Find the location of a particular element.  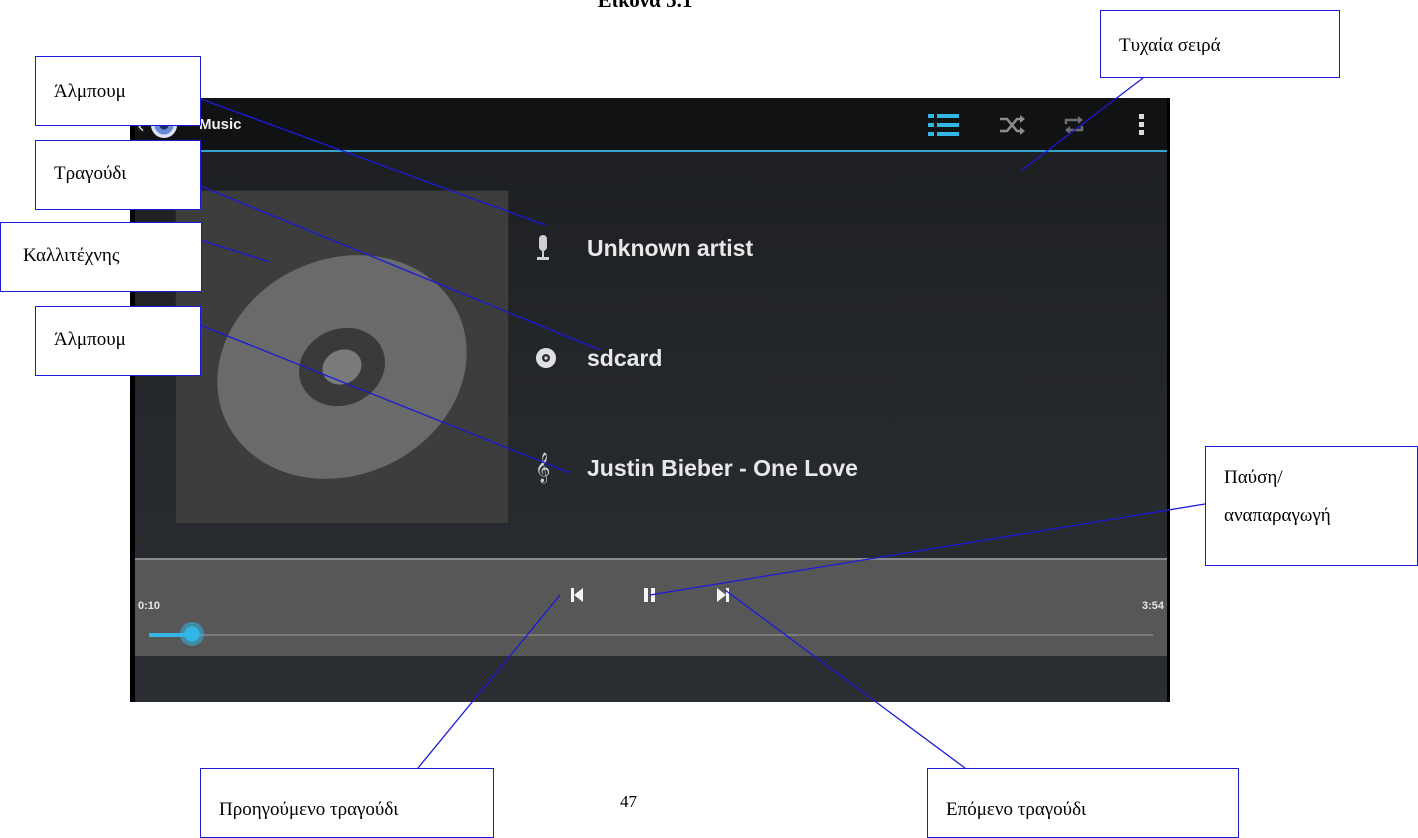

callout-album-top: Άλμπουμ is located at coordinates (118, 91).